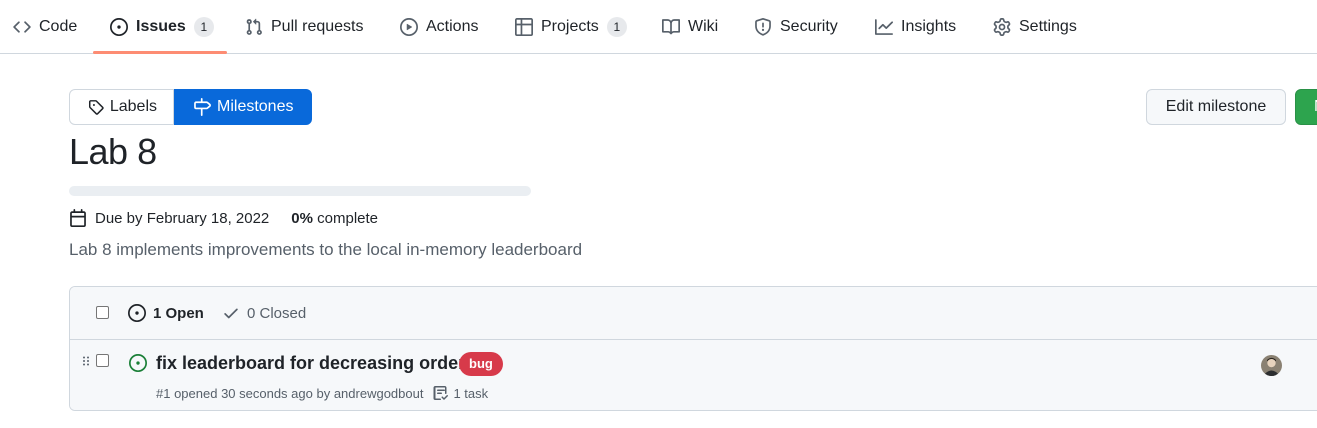 Image resolution: width=1317 pixels, height=428 pixels. I want to click on tab-actions-label: Actions, so click(452, 26).